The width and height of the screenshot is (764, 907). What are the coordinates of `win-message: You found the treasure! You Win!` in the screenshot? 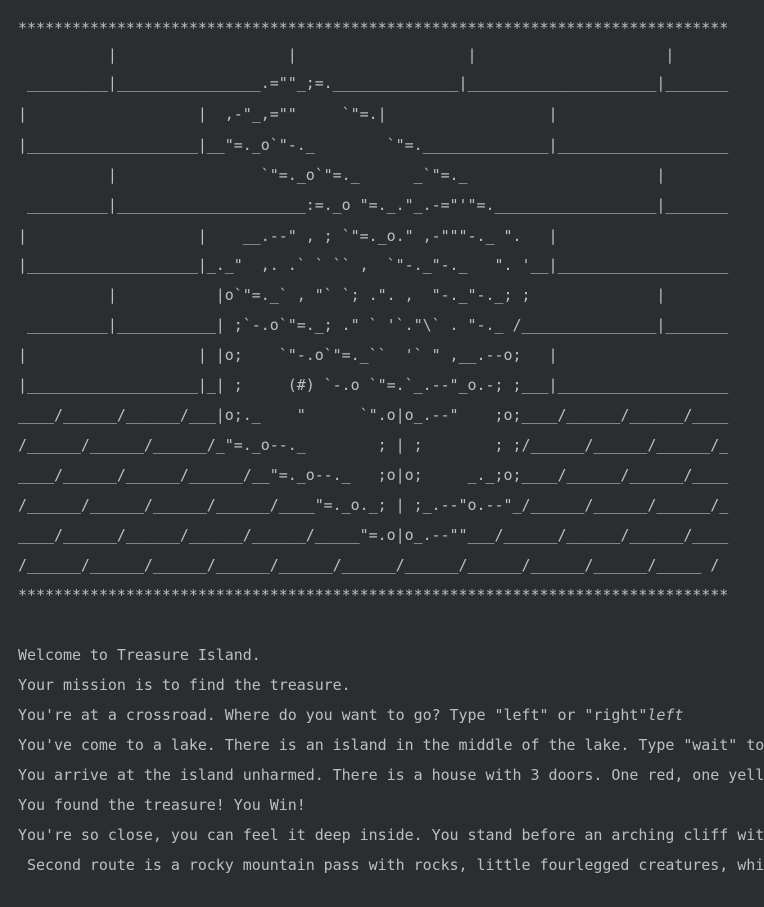 It's located at (162, 805).